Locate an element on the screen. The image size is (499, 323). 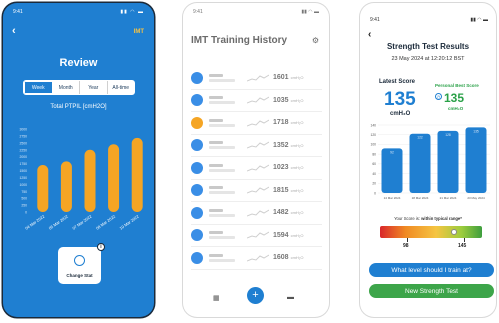
segment-week: Week is located at coordinates (38, 87).